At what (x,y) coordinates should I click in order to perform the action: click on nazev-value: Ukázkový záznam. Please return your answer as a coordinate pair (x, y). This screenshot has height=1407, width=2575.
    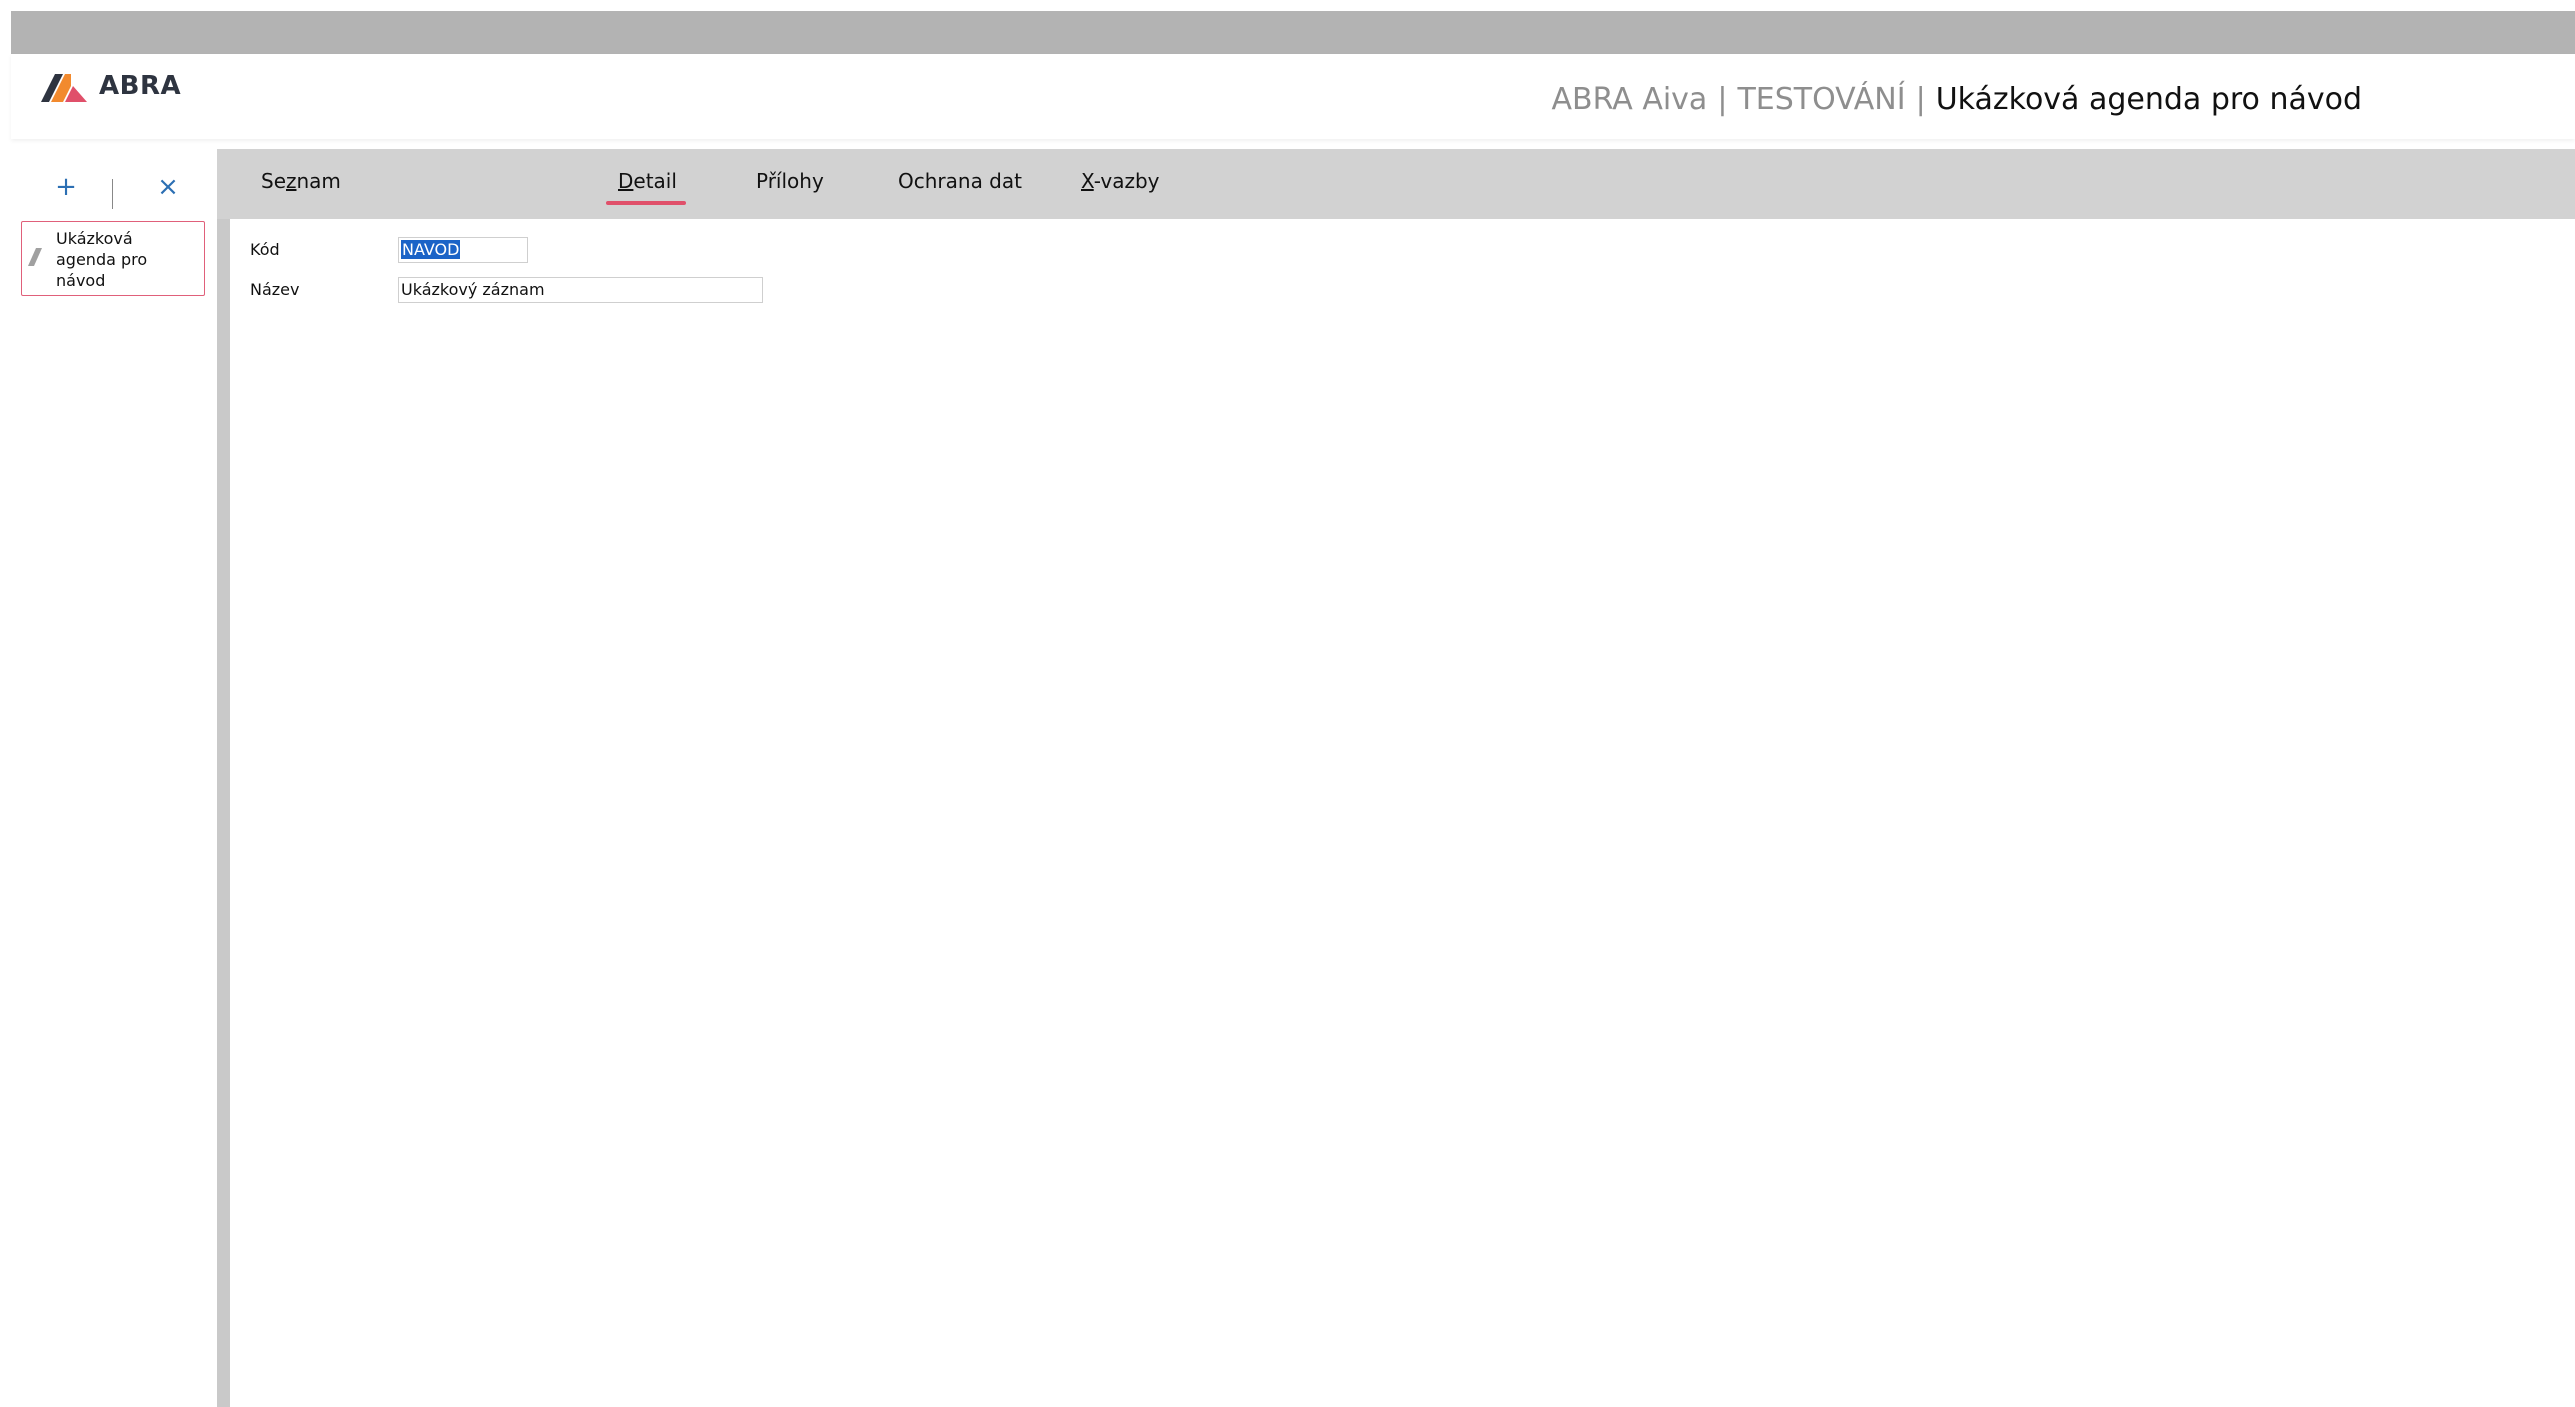
    Looking at the image, I should click on (473, 289).